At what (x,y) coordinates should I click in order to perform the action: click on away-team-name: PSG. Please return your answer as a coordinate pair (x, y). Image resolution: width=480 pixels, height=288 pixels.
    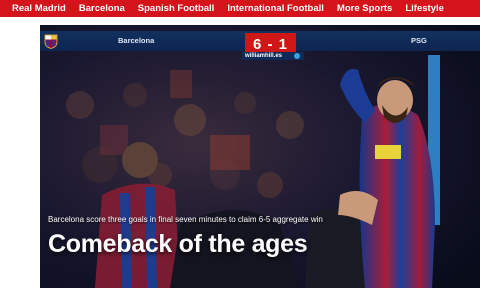
    Looking at the image, I should click on (419, 40).